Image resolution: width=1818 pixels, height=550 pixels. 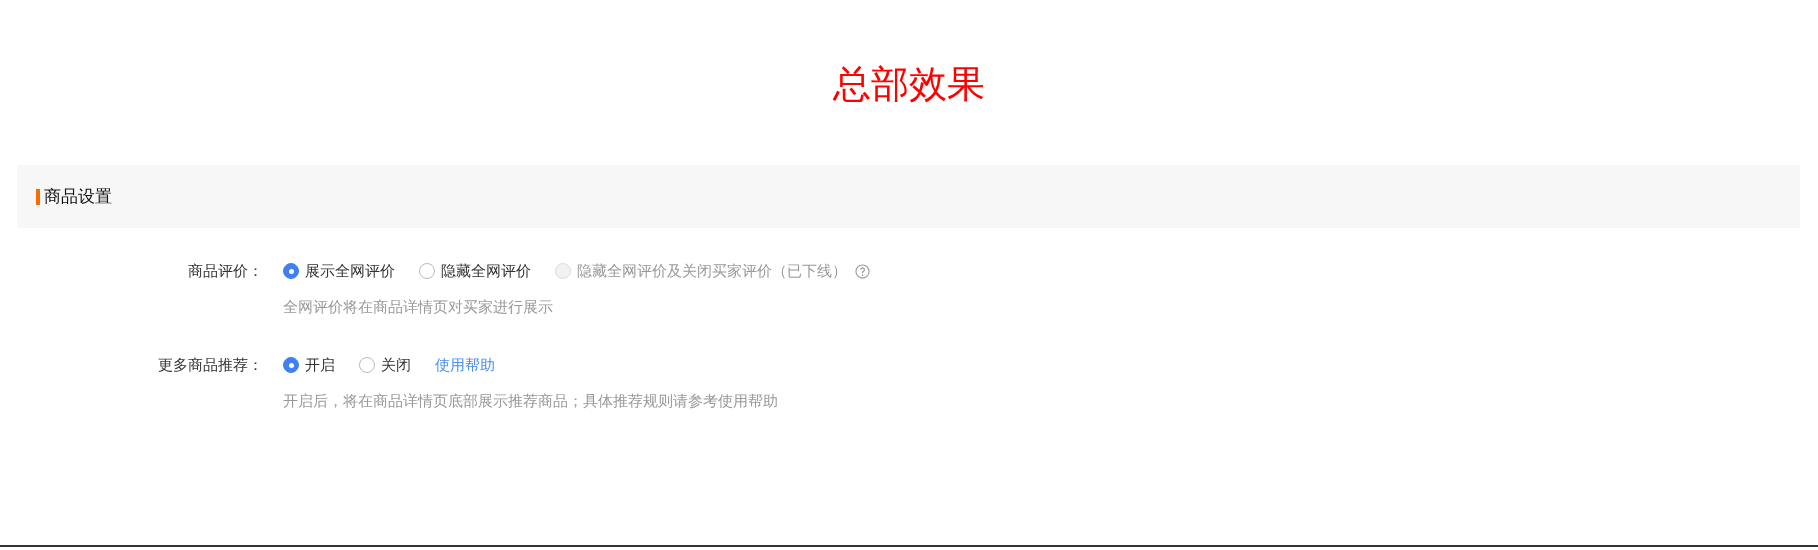 What do you see at coordinates (475, 271) in the screenshot?
I see `radio-option: 隐藏全网评价` at bounding box center [475, 271].